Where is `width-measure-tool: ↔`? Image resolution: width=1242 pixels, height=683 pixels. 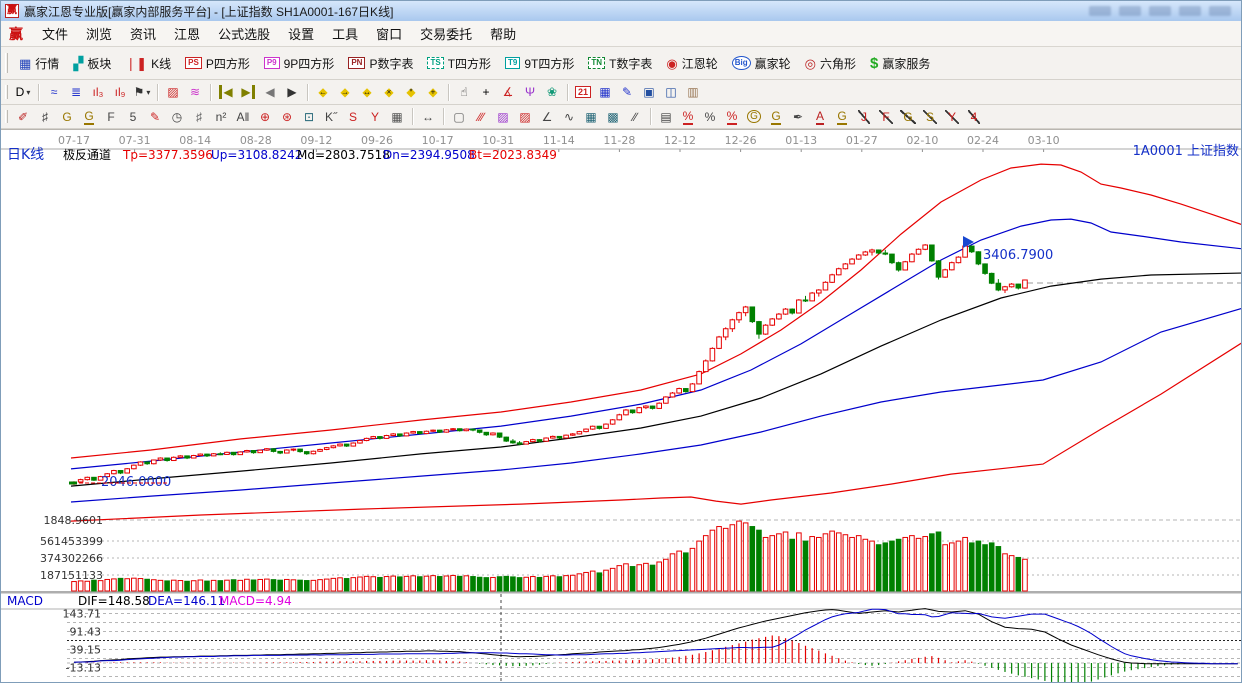
width-measure-tool: ↔ is located at coordinates (428, 117).